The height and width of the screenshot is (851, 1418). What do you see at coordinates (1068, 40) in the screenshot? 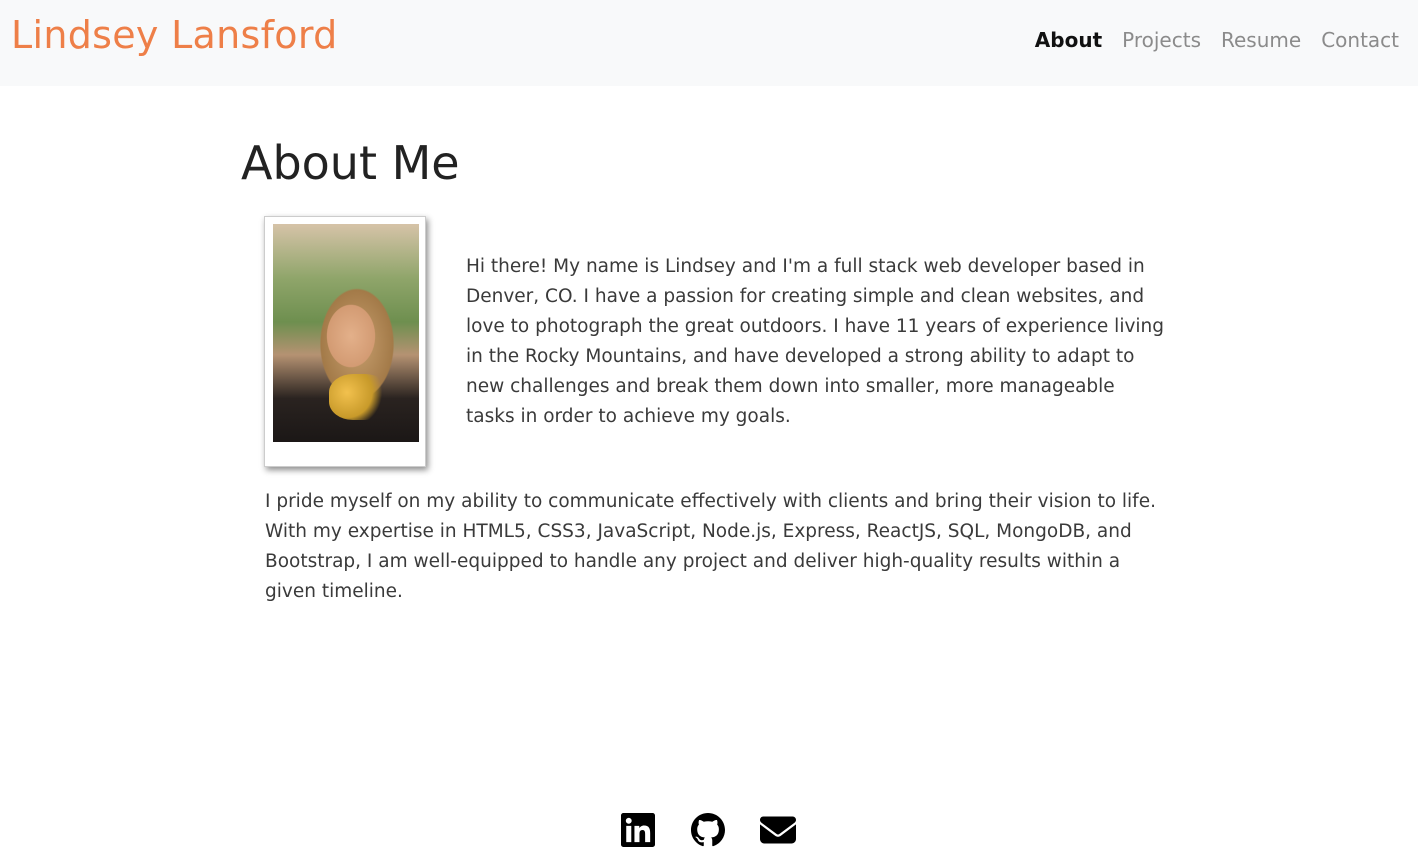
I see `nav-link-about: About` at bounding box center [1068, 40].